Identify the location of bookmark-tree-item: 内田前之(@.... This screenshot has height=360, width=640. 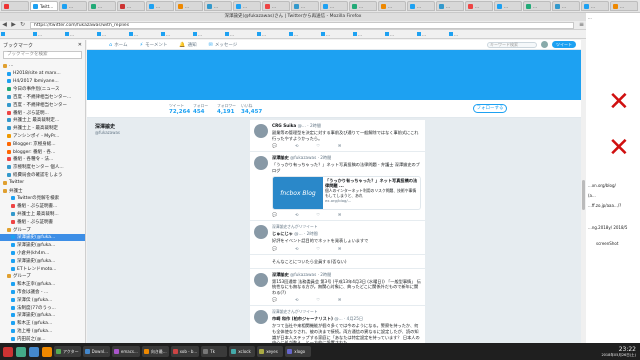
(42, 339).